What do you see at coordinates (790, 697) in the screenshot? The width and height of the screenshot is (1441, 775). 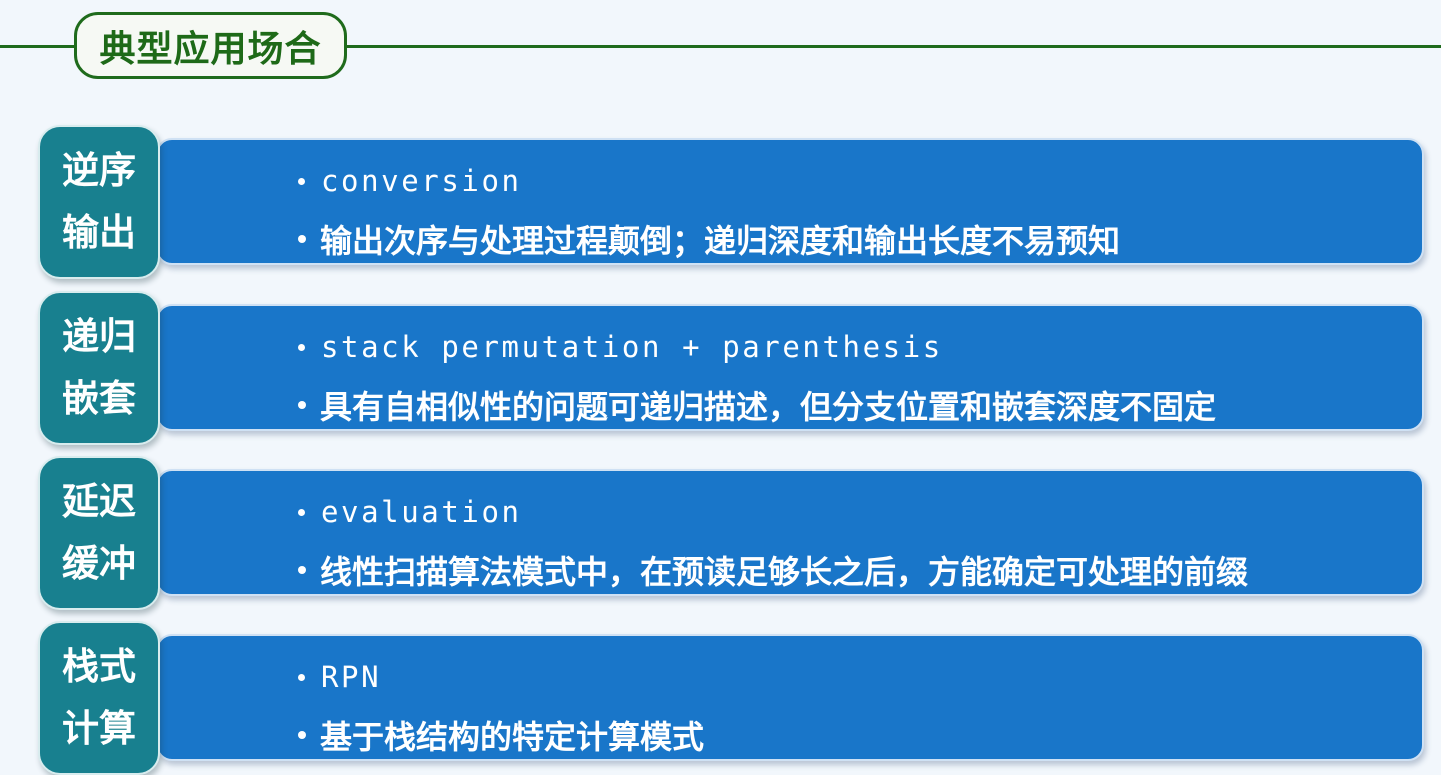 I see `row-content-box: RPN 基于栈结构的特定计算模式` at bounding box center [790, 697].